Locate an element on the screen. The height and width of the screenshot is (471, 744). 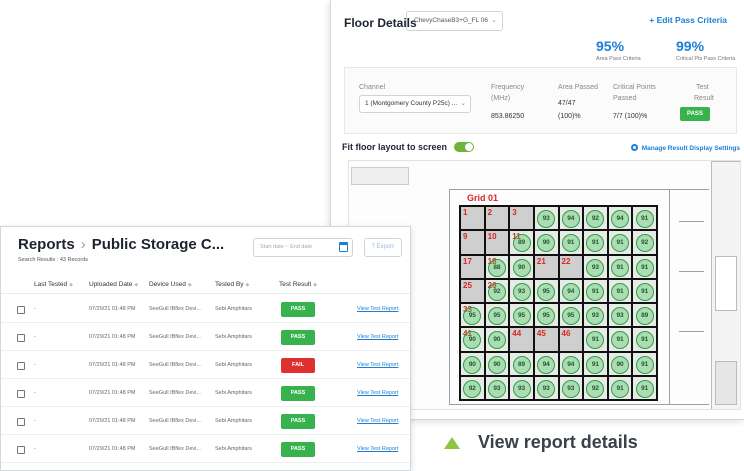
grid-cell: 44 is located at coordinates (521, 339).